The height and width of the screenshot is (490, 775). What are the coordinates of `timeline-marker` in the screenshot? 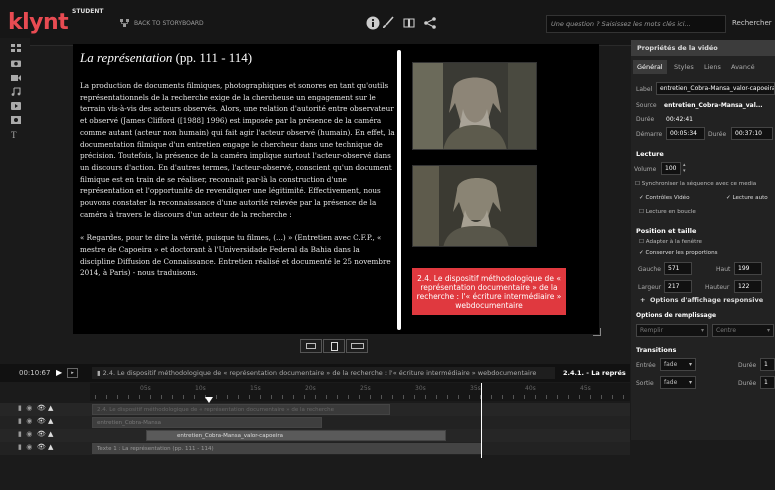 It's located at (209, 400).